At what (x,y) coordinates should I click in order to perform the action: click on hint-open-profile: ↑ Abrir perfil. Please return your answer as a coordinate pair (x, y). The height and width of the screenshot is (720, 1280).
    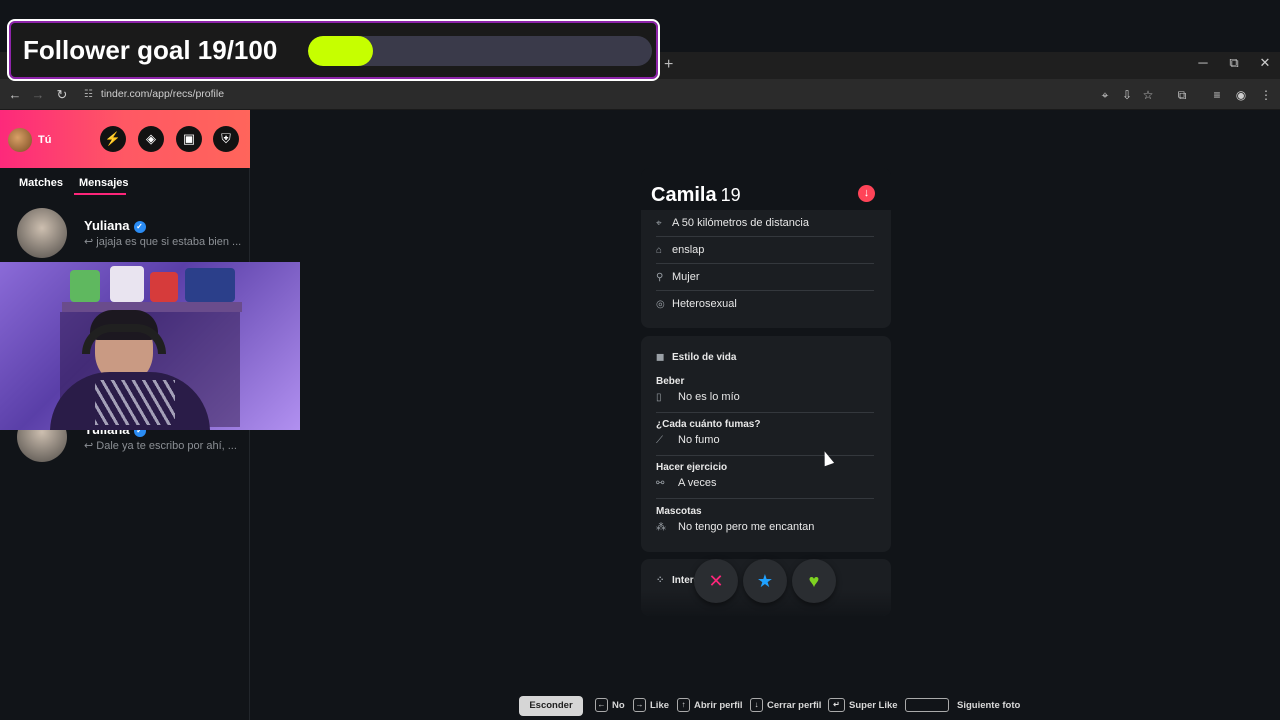
    Looking at the image, I should click on (710, 706).